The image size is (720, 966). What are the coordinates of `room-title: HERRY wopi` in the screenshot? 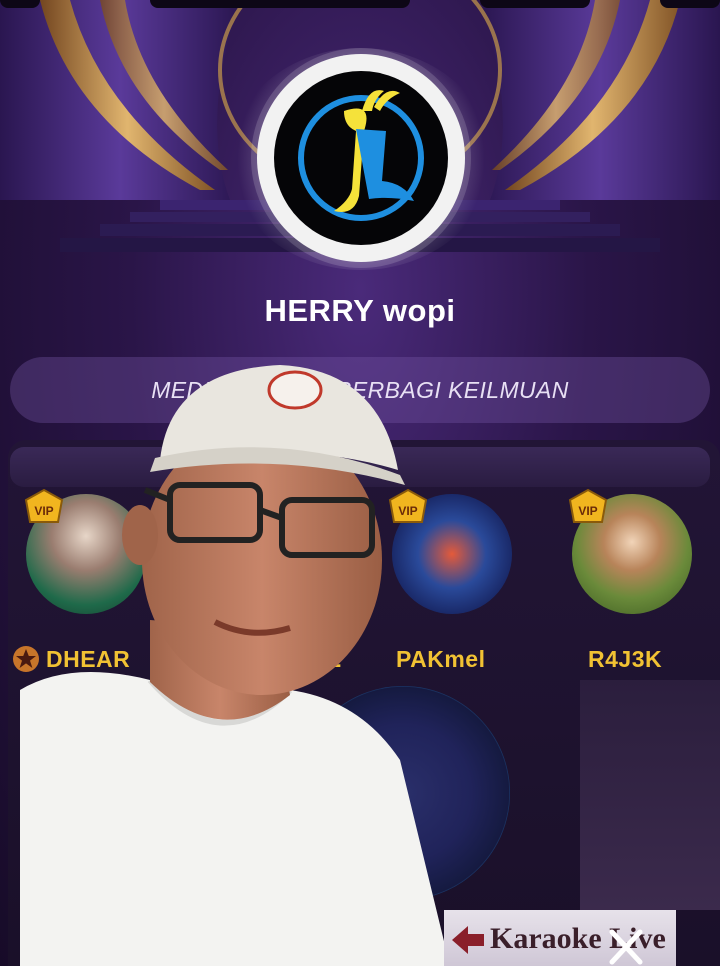 It's located at (360, 310).